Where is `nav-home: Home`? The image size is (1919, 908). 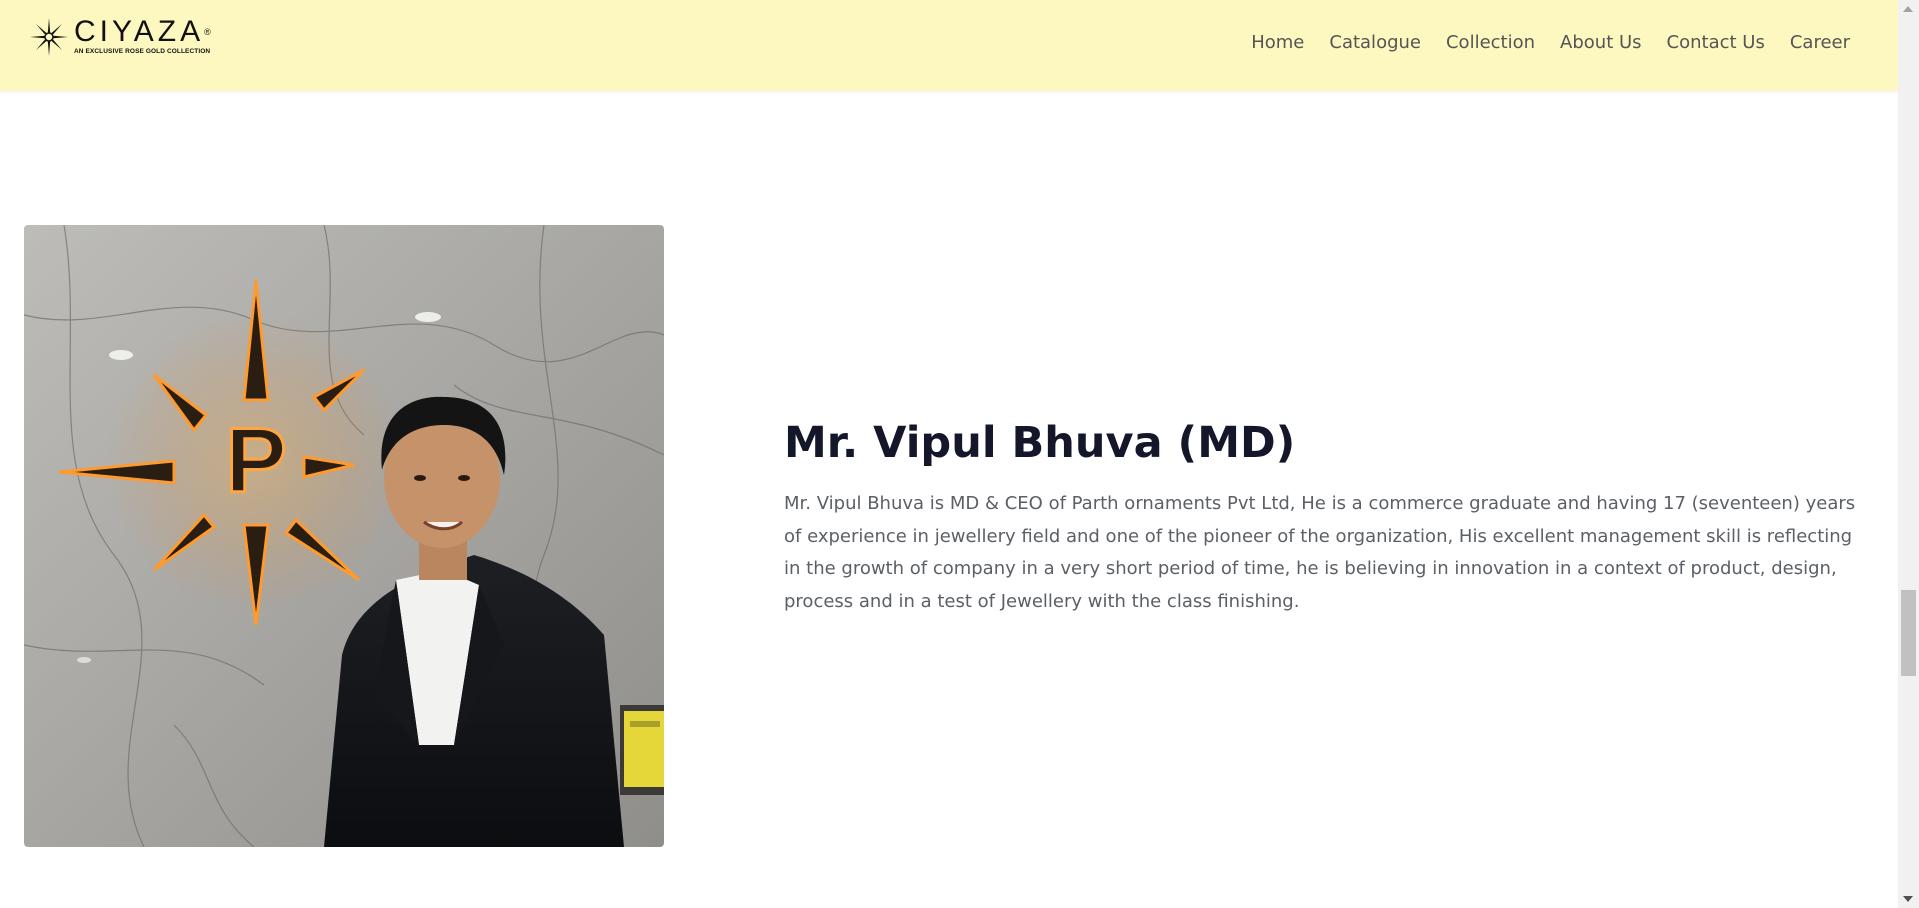
nav-home: Home is located at coordinates (1277, 43).